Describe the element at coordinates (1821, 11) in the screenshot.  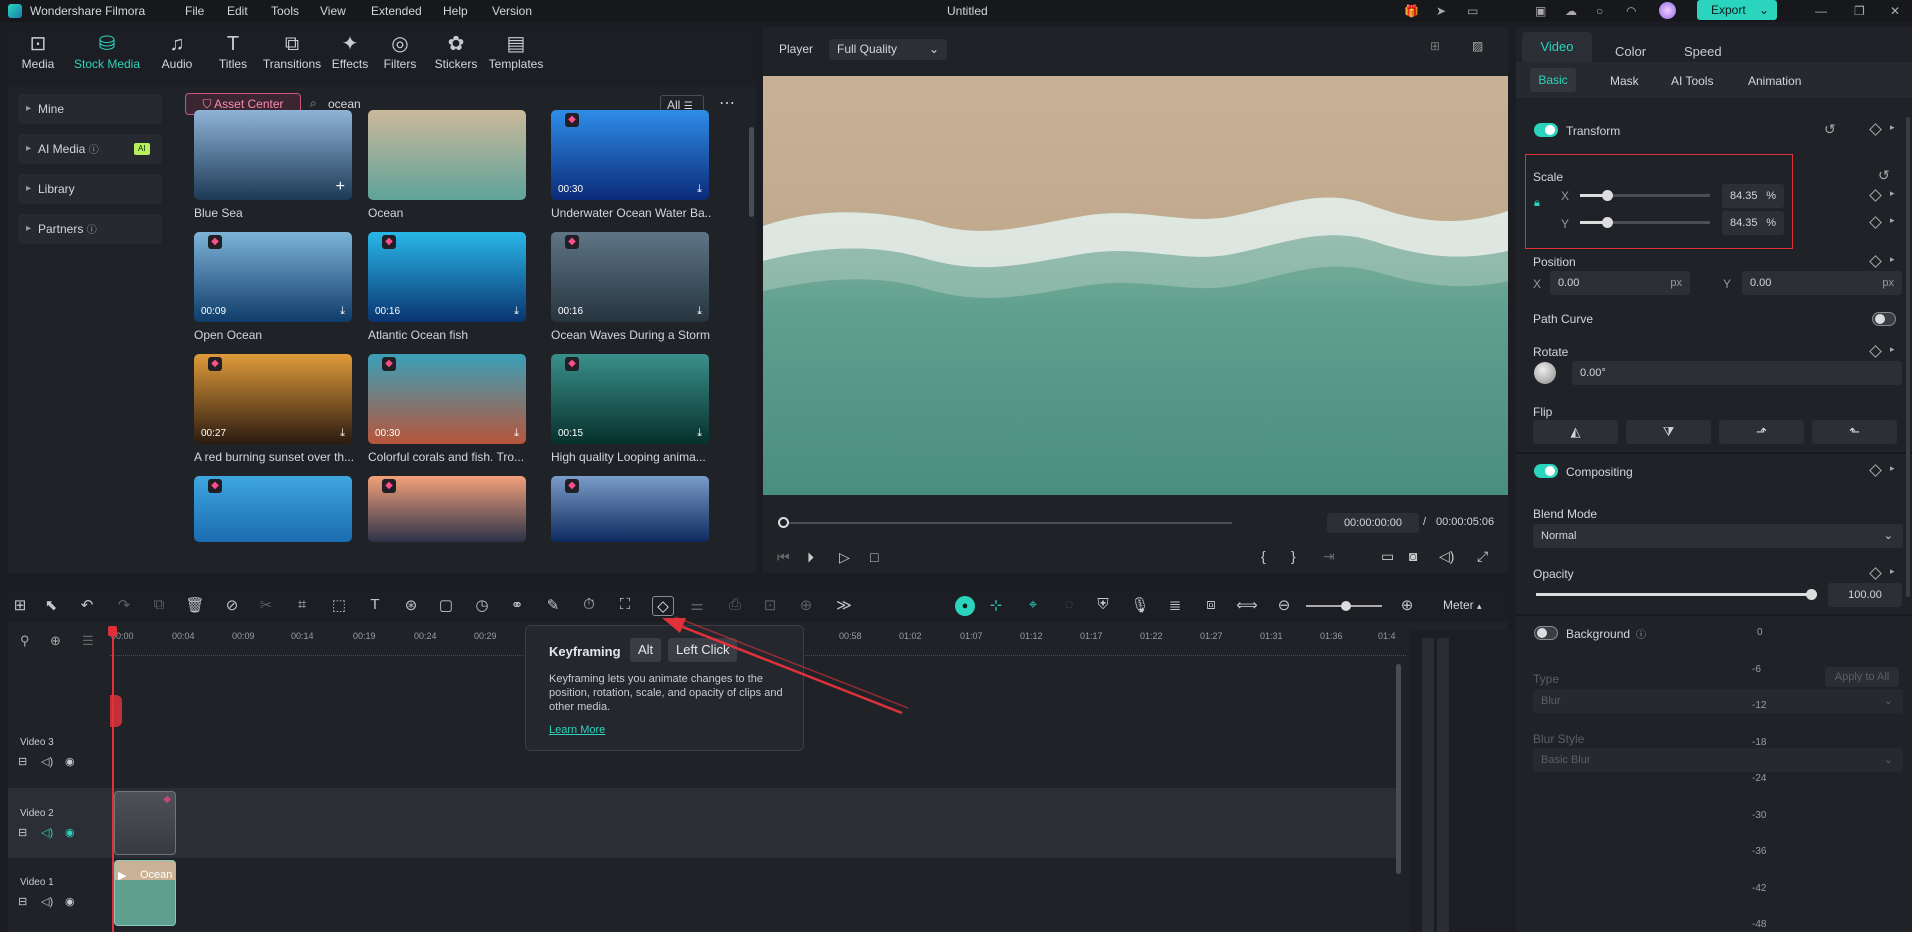
I see `minimize-icon: —` at that location.